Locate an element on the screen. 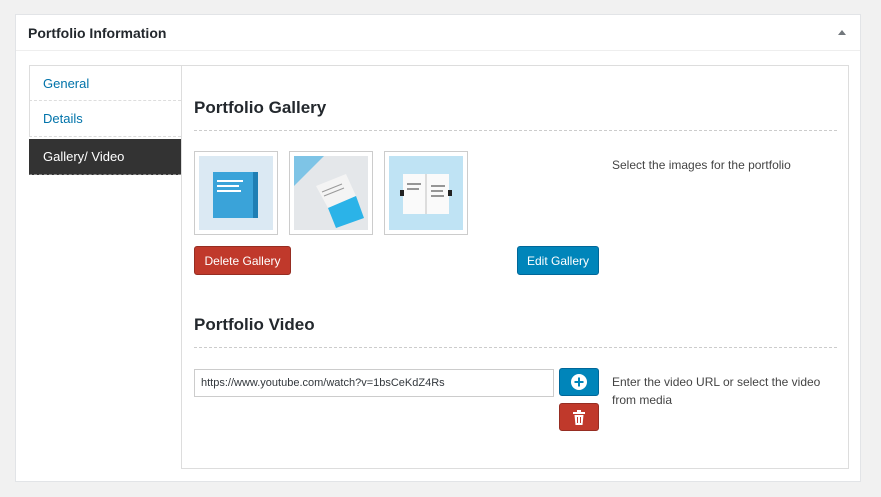 This screenshot has height=497, width=881. metabox-title: Portfolio Information is located at coordinates (97, 32).